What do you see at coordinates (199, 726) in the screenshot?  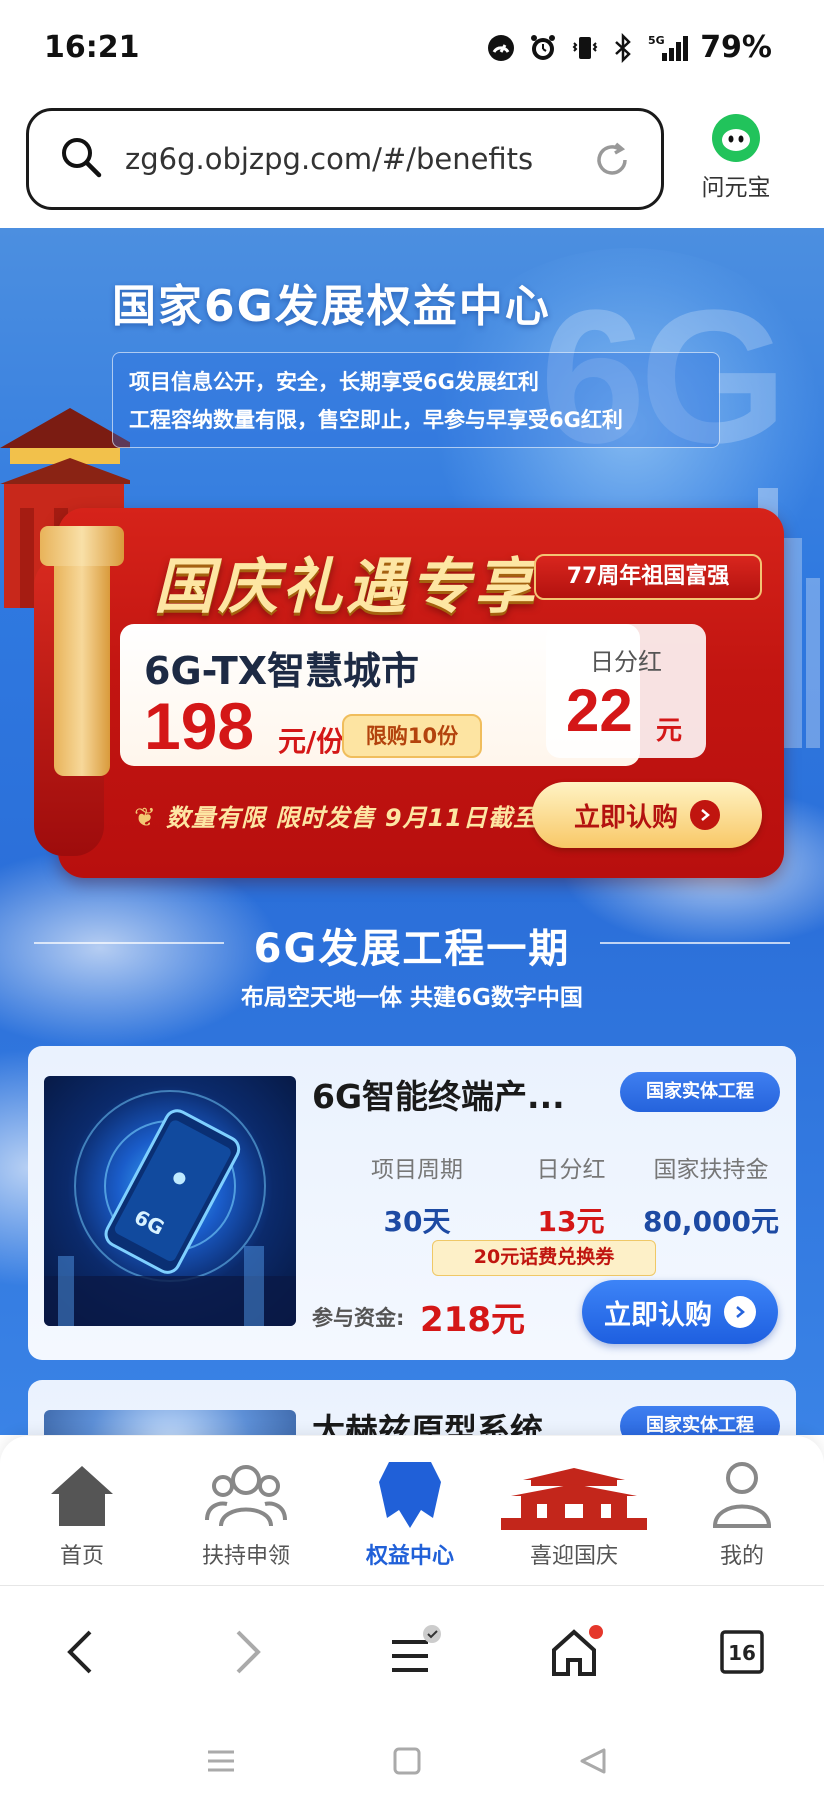 I see `promo-price: 198` at bounding box center [199, 726].